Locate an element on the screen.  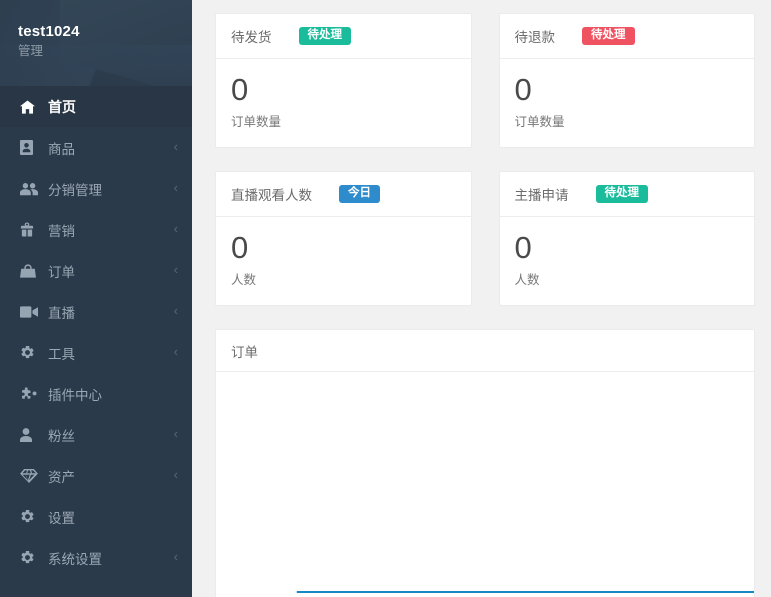
stat-card-header: 直播观看人数 今日 is located at coordinates (343, 194).